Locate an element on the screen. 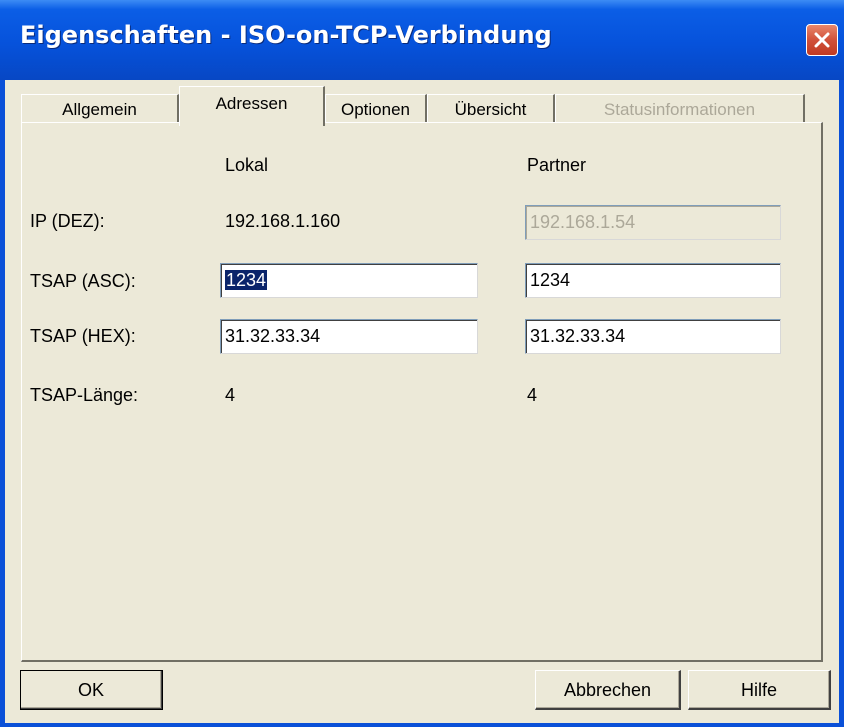  tsap-asc-local-field: 1234 is located at coordinates (349, 280).